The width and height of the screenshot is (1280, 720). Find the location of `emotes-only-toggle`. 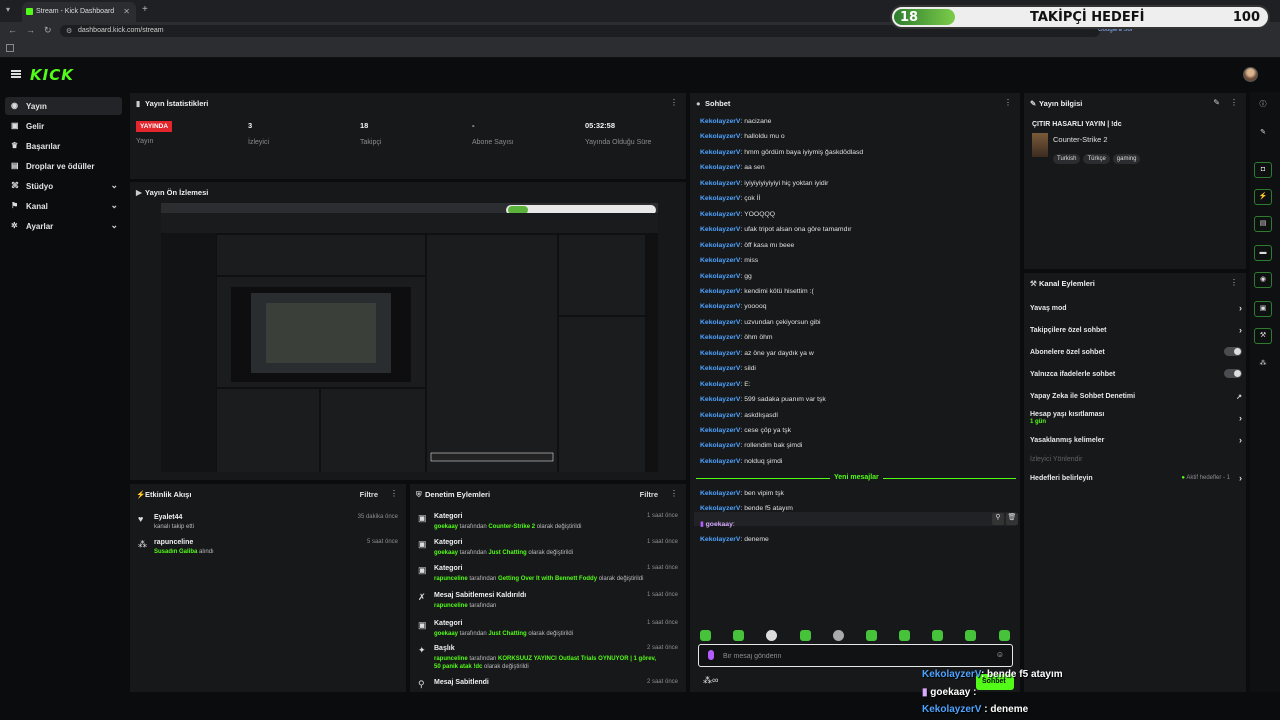

emotes-only-toggle is located at coordinates (1233, 373).